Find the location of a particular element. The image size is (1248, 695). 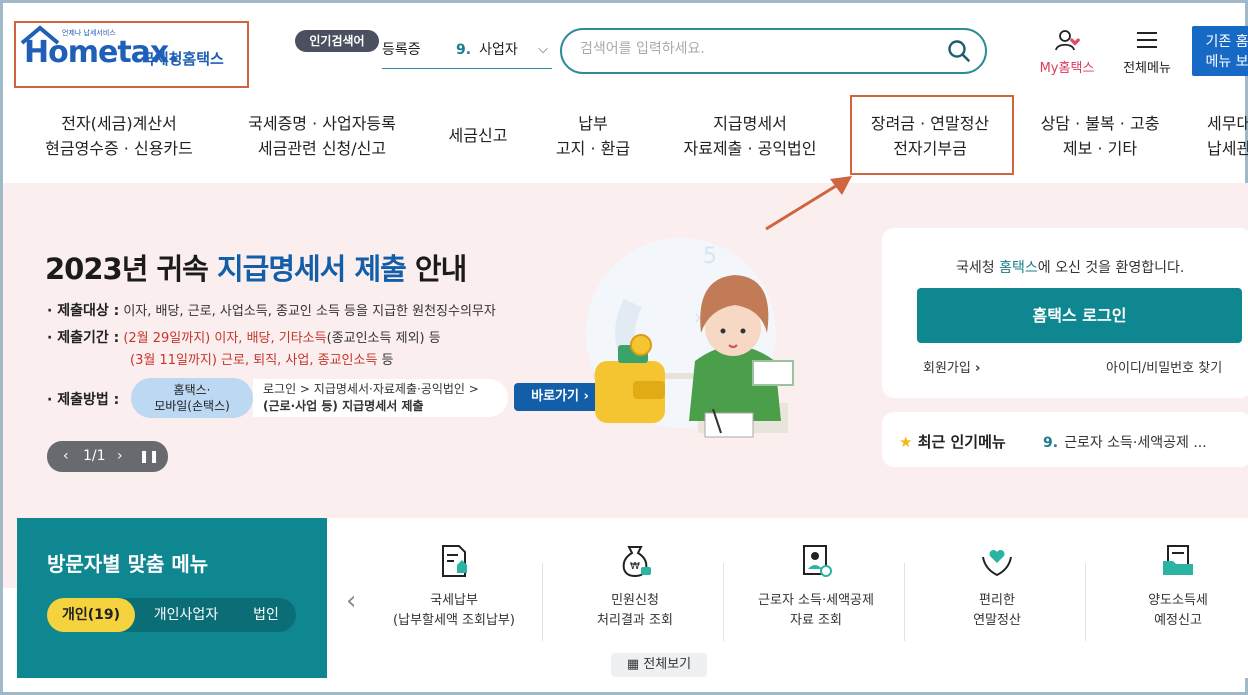

recent-popular-title: ★ 최근 인기메뉴 is located at coordinates (952, 442).